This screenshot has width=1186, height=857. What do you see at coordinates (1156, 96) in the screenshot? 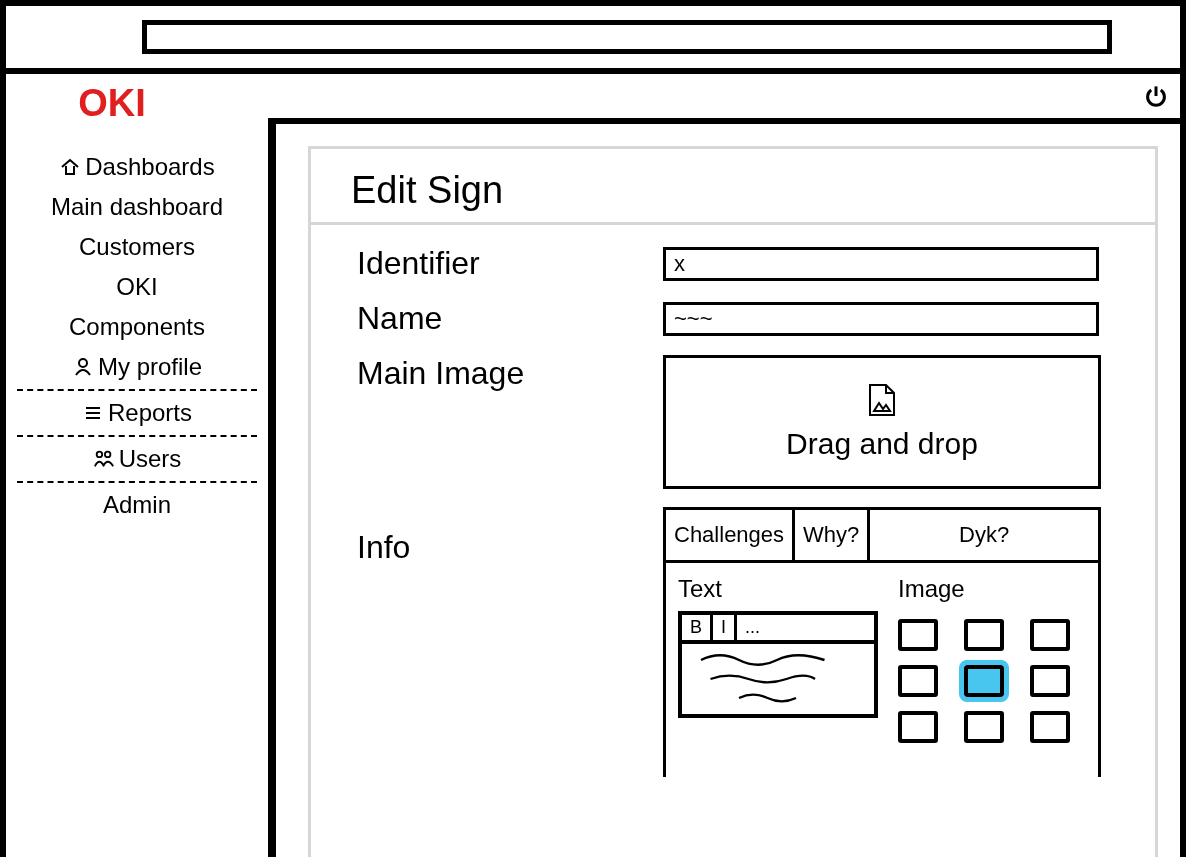
I see `power-icon` at bounding box center [1156, 96].